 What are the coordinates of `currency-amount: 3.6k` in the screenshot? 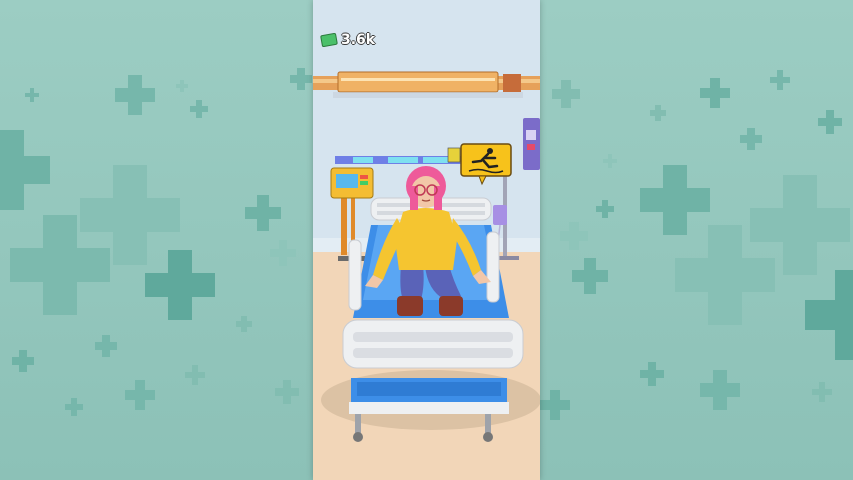 It's located at (358, 40).